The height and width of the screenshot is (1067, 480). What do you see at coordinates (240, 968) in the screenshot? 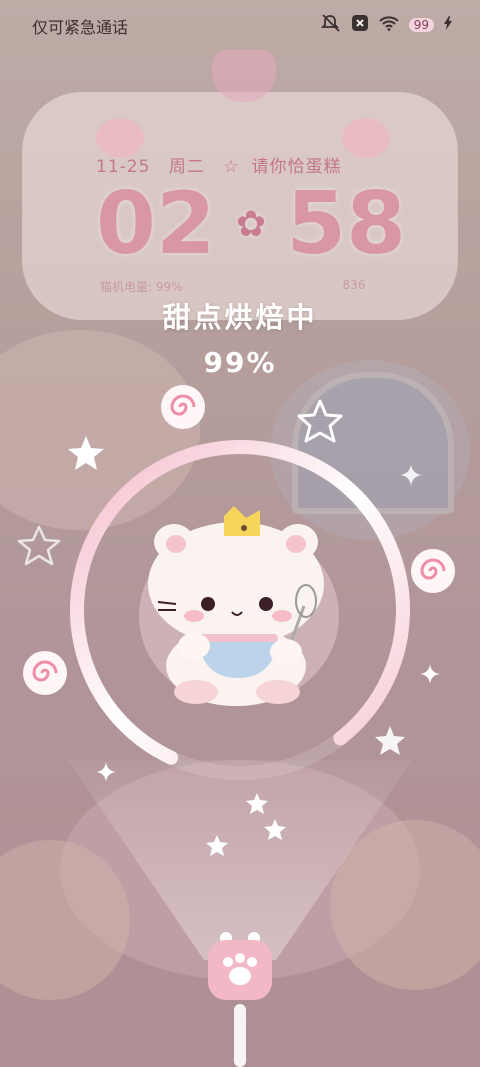
I see `unlock-handle` at bounding box center [240, 968].